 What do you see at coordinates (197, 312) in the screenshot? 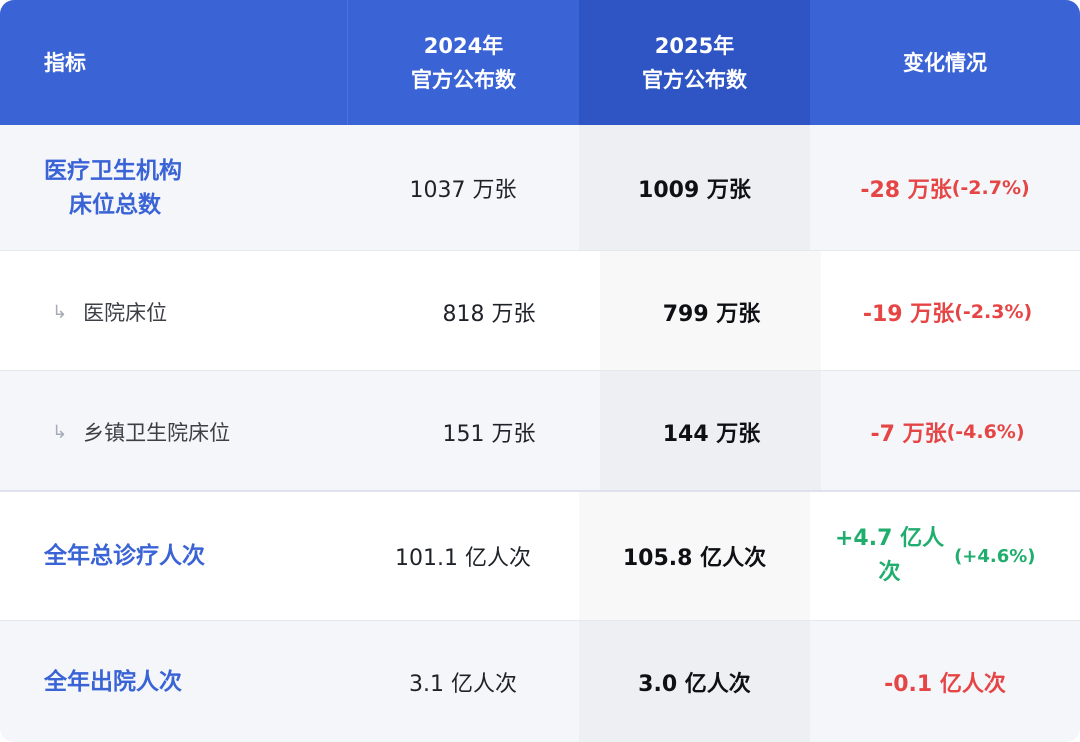
I see `row-label: ↳ 医院床位` at bounding box center [197, 312].